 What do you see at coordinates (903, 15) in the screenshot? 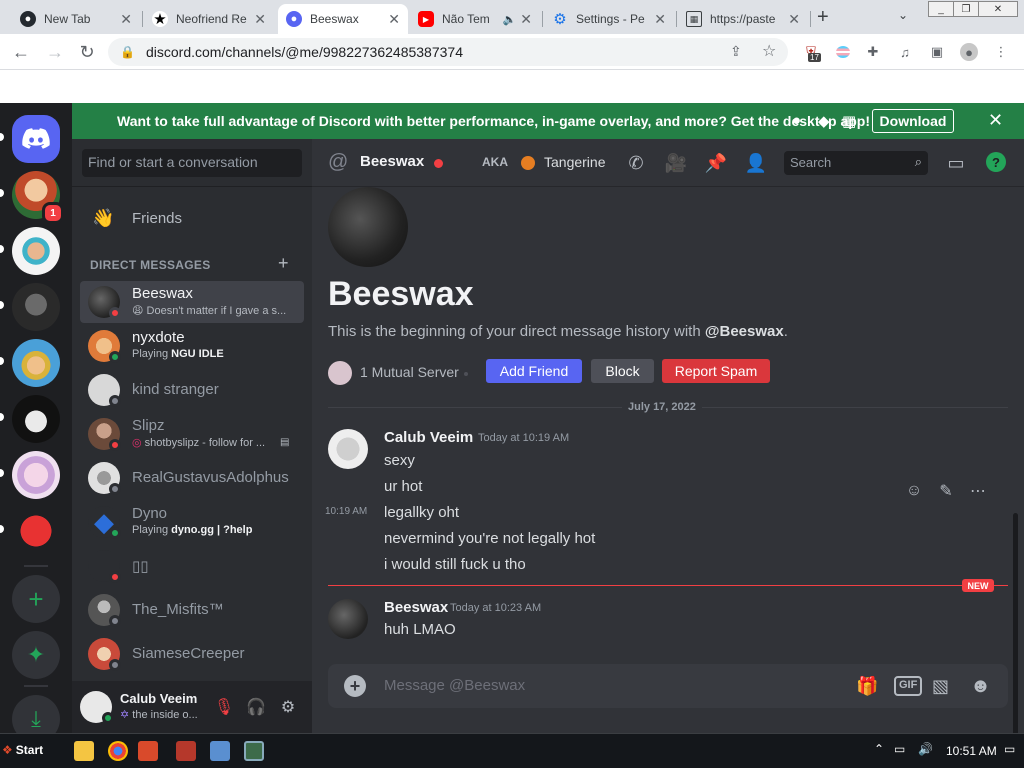
I see `tab-search-chevron-icon: ⌄` at bounding box center [903, 15].